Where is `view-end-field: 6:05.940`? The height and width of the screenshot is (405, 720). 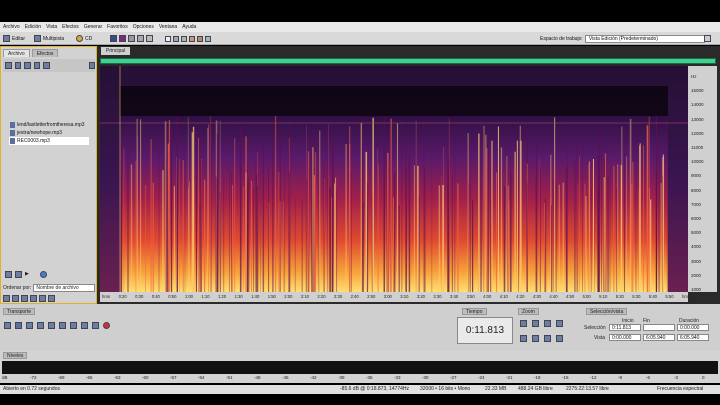
view-end-field: 6:05.940 is located at coordinates (659, 337).